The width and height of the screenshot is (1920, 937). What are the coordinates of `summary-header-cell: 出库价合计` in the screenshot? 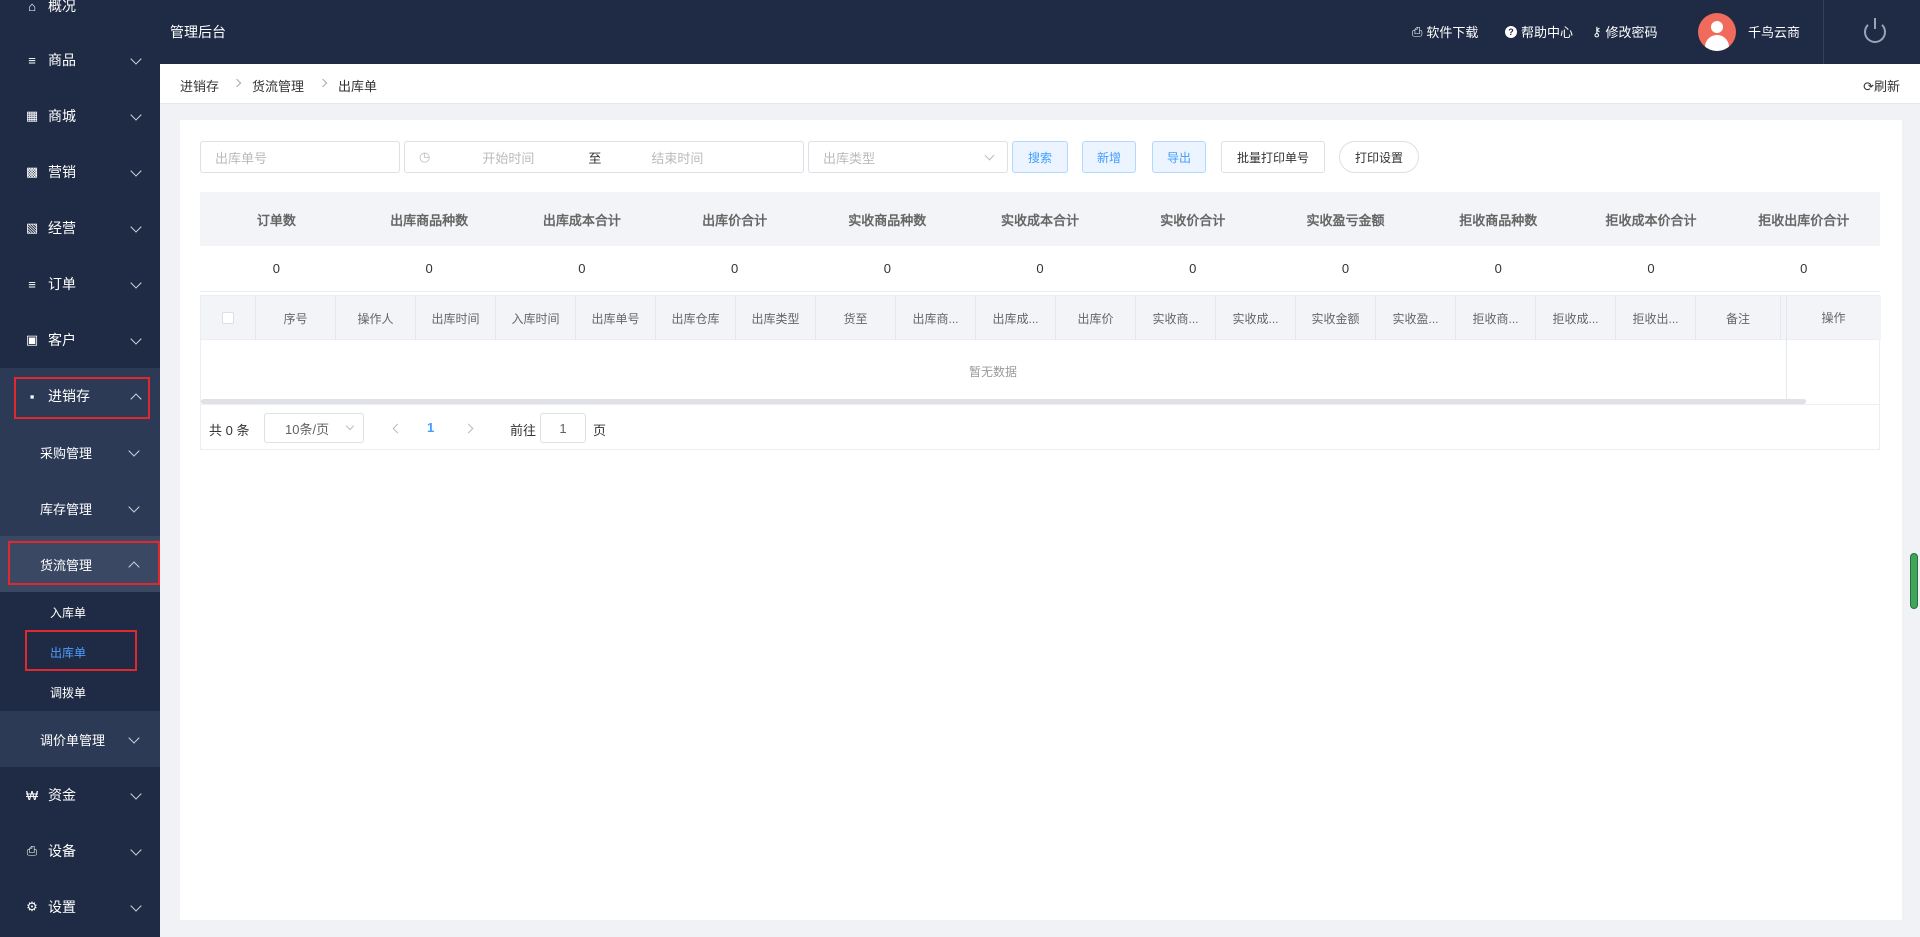 It's located at (735, 220).